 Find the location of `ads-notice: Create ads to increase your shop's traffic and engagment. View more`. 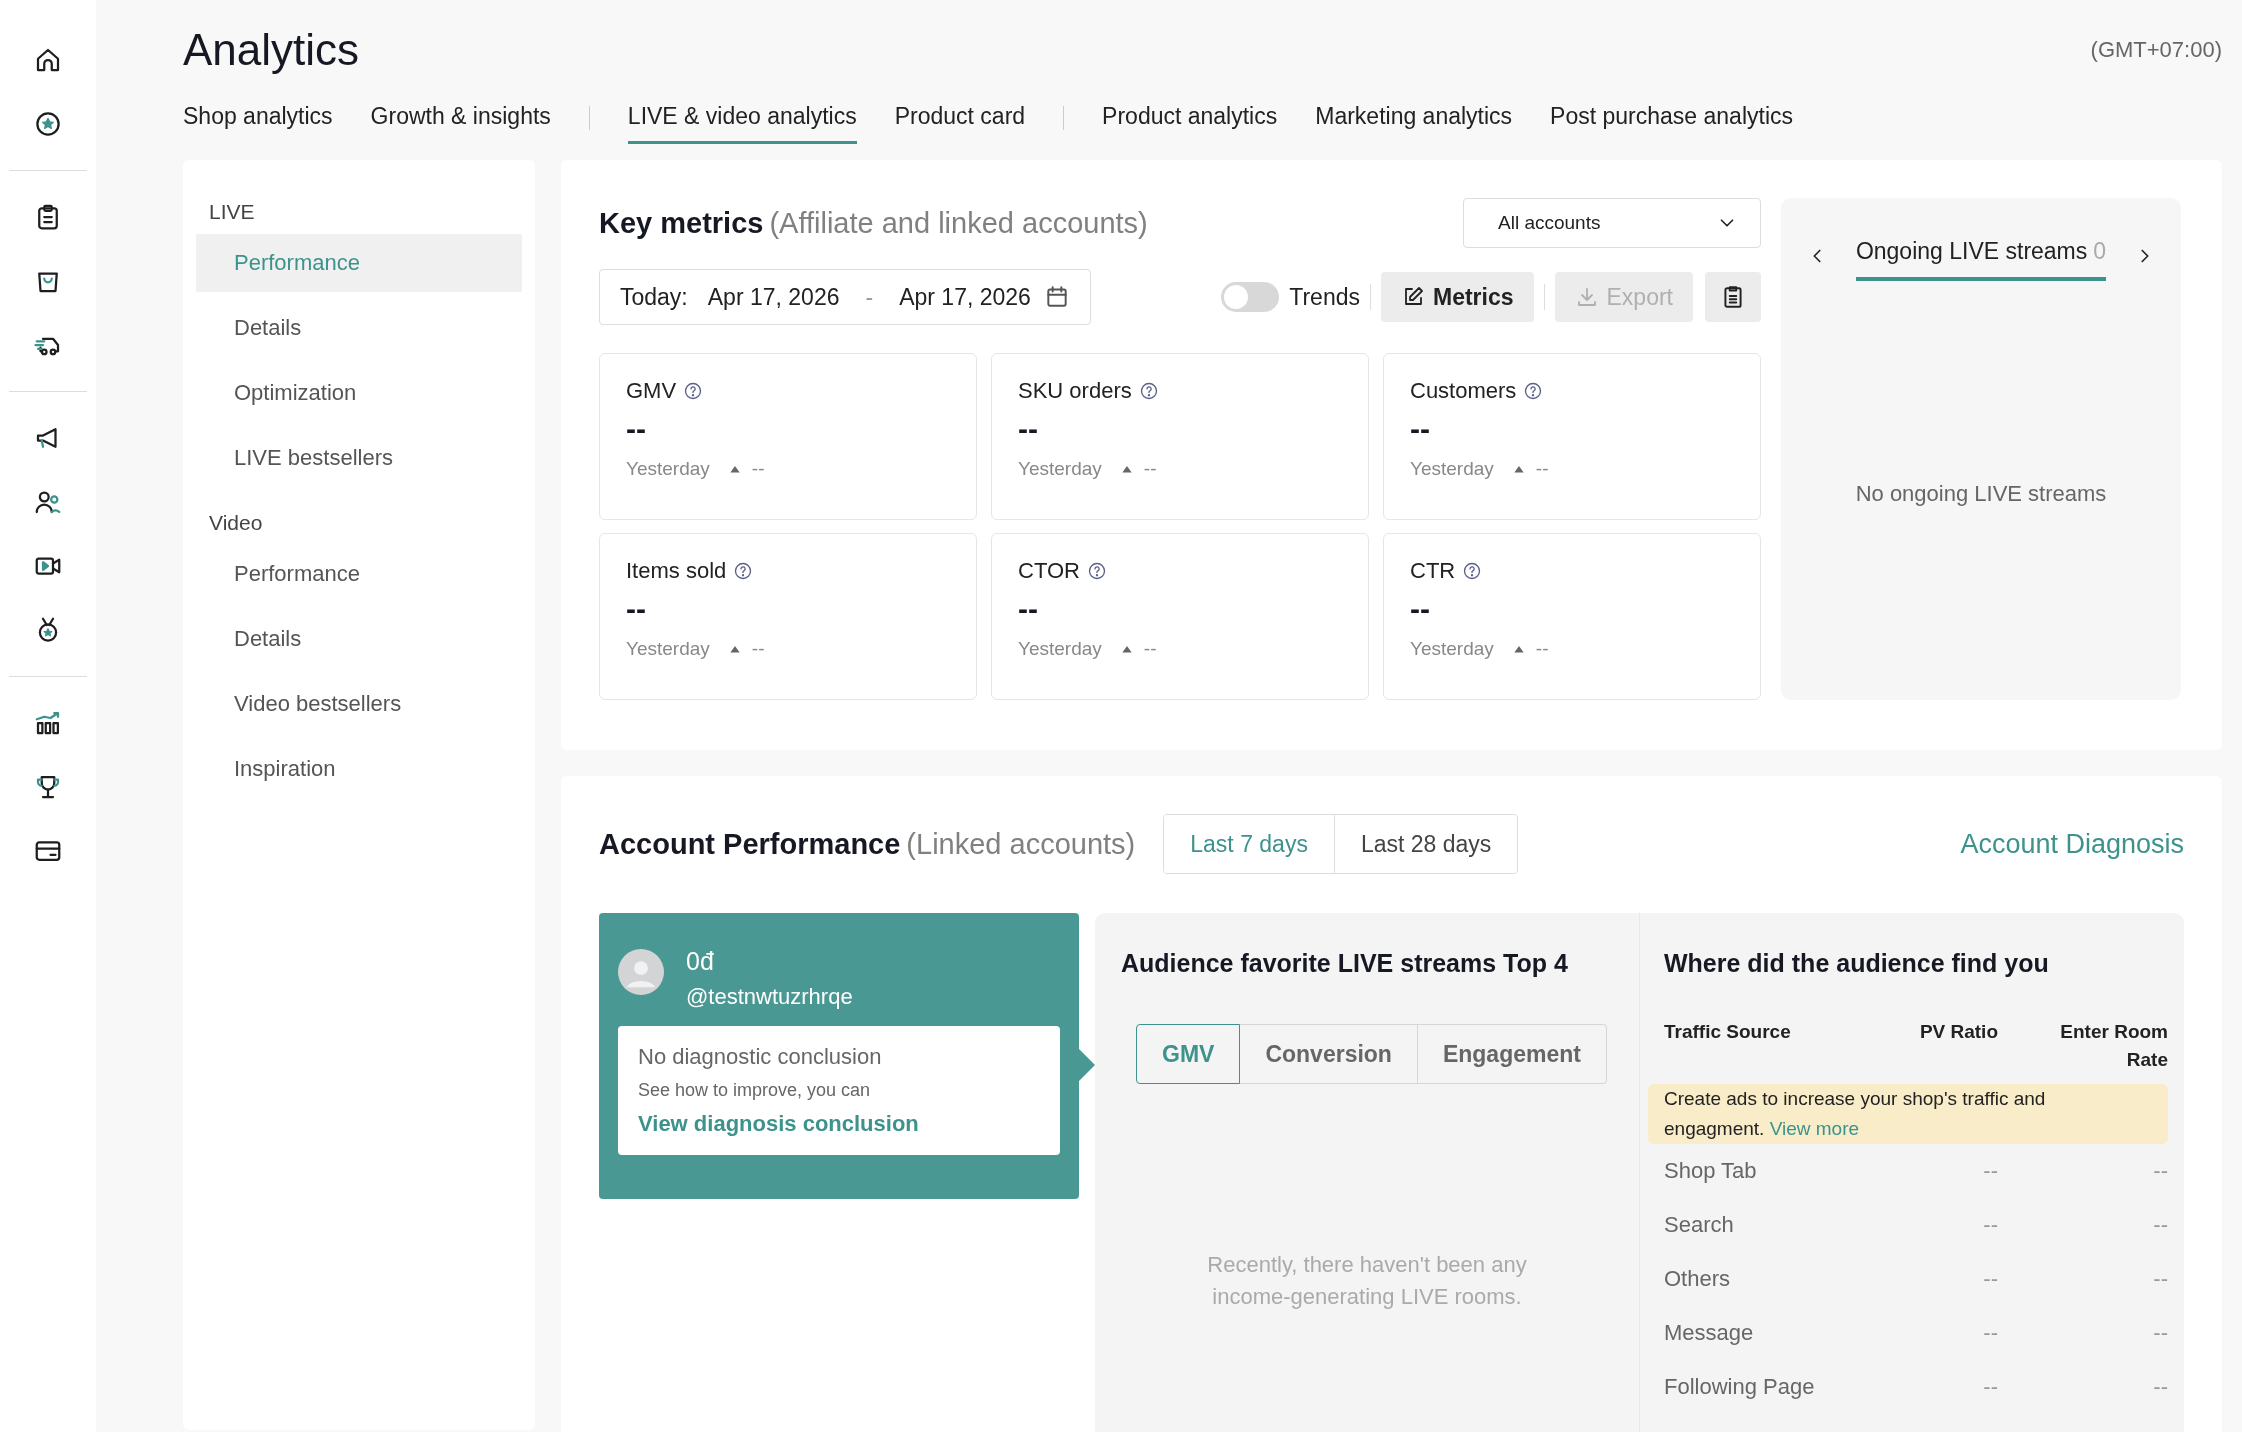

ads-notice: Create ads to increase your shop's traffic and engagment. View more is located at coordinates (1908, 1114).